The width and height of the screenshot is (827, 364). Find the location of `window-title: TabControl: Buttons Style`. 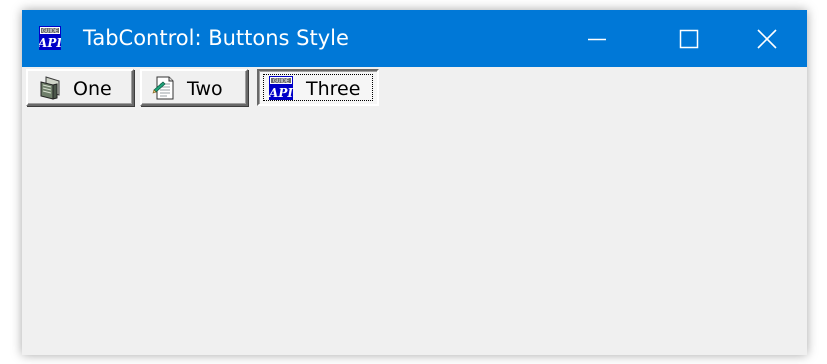

window-title: TabControl: Buttons Style is located at coordinates (216, 38).